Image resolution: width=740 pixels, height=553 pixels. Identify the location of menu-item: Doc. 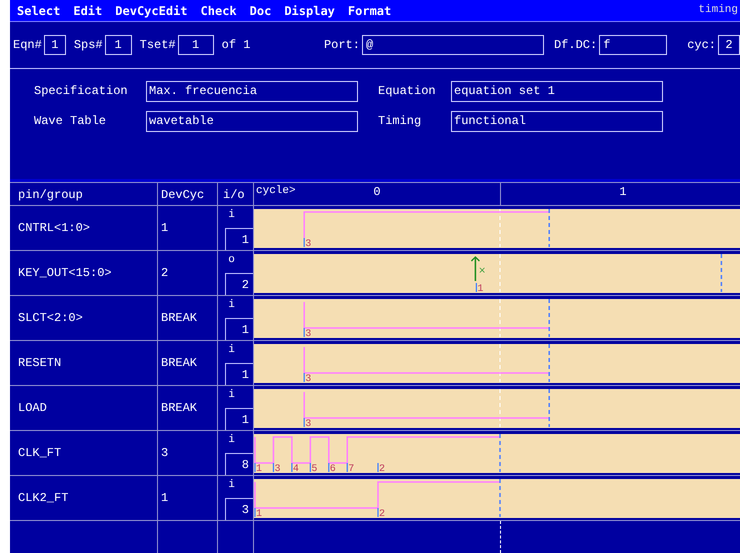
(261, 11).